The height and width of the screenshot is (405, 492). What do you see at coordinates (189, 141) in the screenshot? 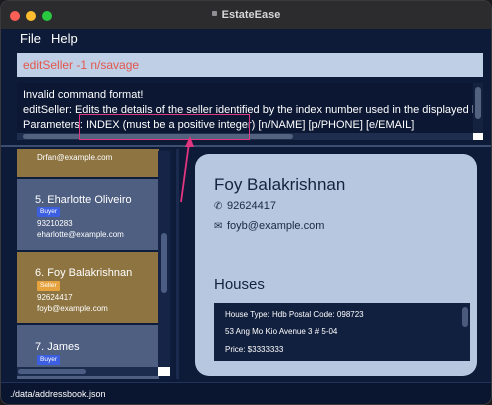
I see `annotation-arrowhead` at bounding box center [189, 141].